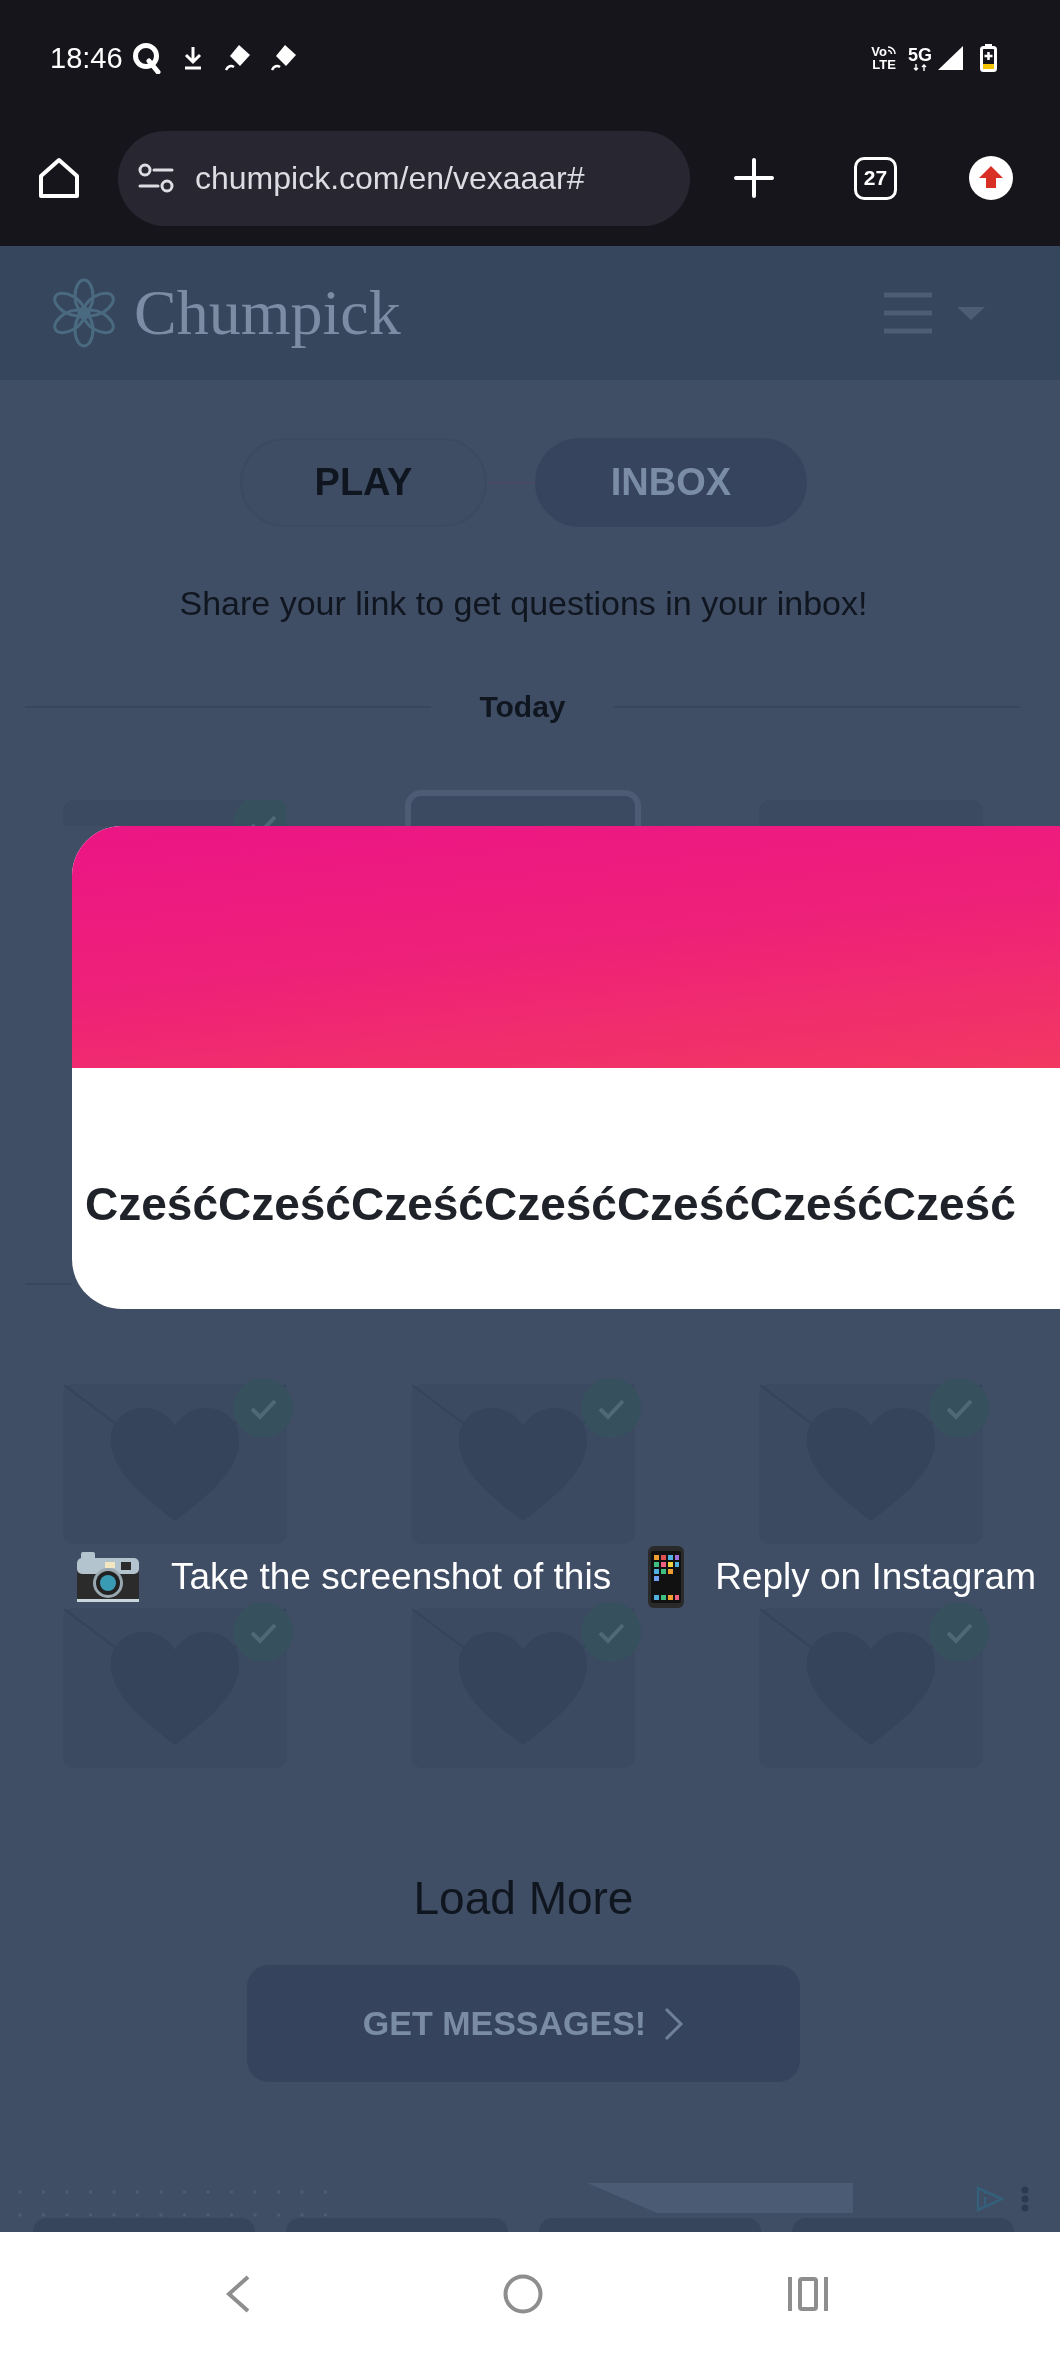  Describe the element at coordinates (991, 178) in the screenshot. I see `upload-icon` at that location.